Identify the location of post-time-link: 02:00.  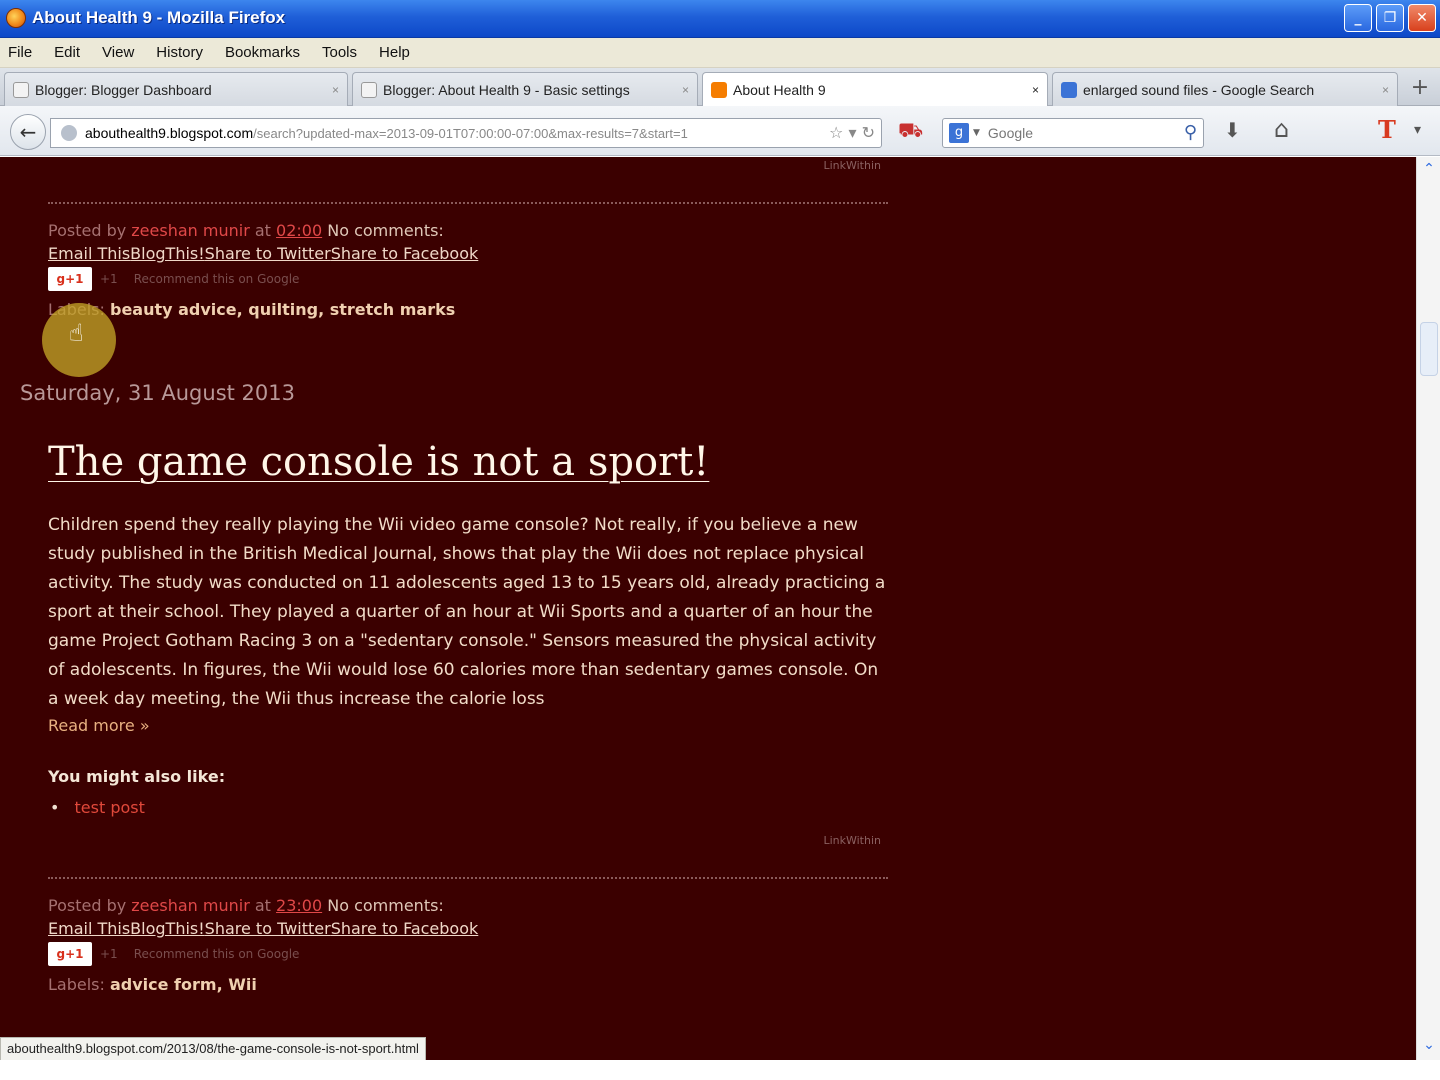
(299, 230).